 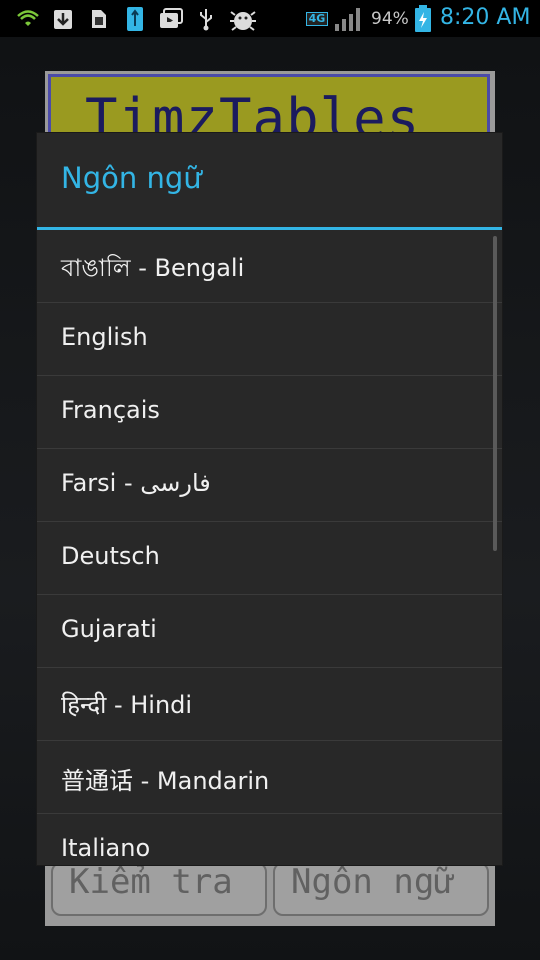 What do you see at coordinates (136, 483) in the screenshot?
I see `language-option-label: Farsi - فارسی` at bounding box center [136, 483].